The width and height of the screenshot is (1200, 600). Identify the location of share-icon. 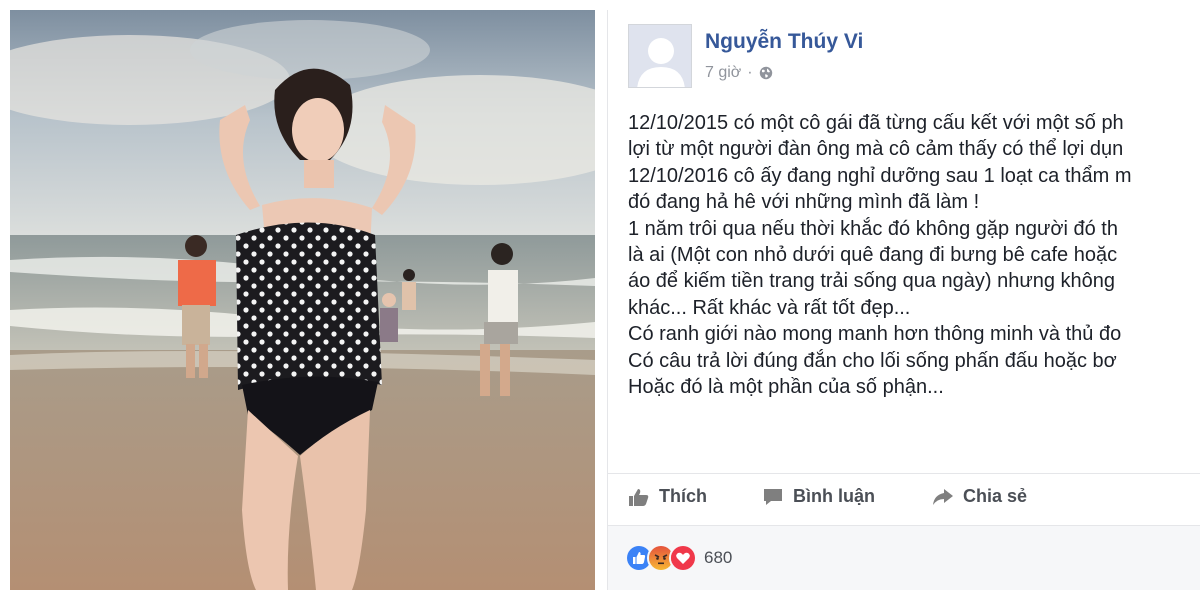
(943, 497).